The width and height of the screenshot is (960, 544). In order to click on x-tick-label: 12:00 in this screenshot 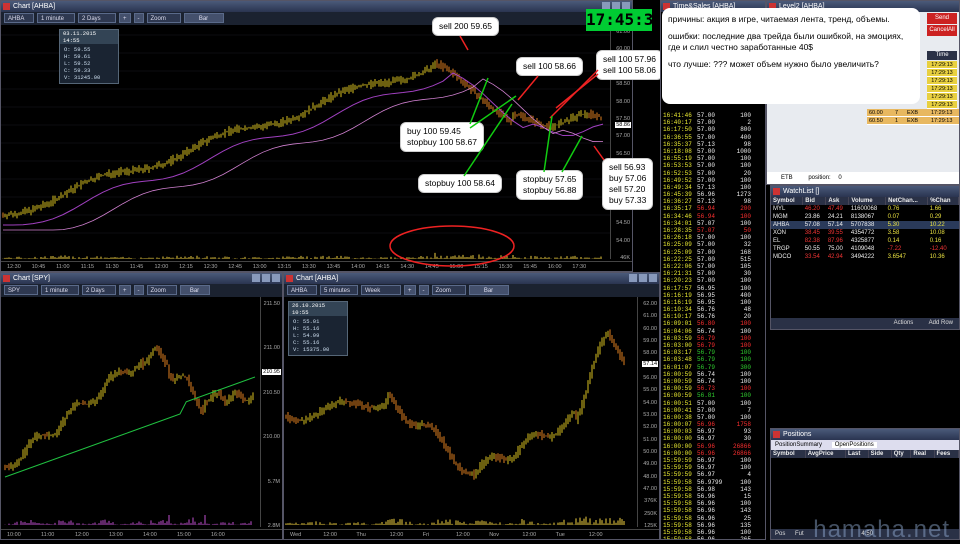, I will do `click(396, 535)`.